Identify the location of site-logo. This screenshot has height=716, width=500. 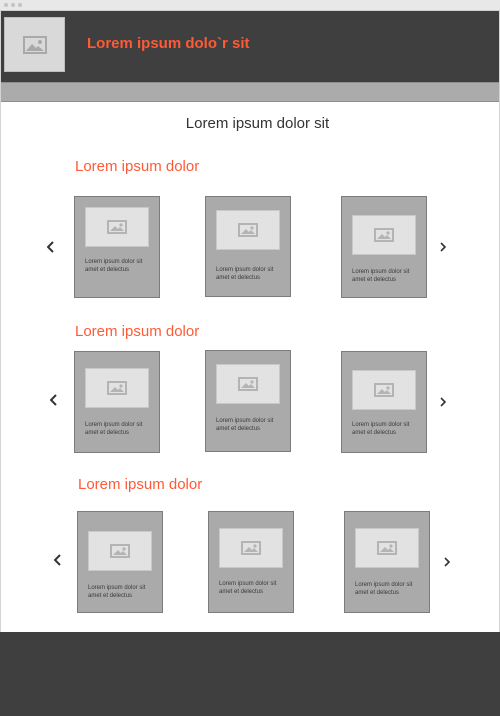
(34, 44).